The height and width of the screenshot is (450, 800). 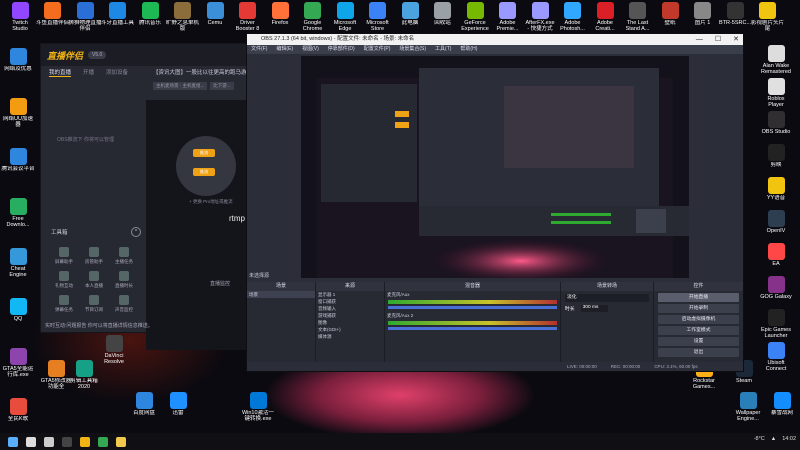 What do you see at coordinates (150, 14) in the screenshot?
I see `desktop-icon: 腾讯音乐` at bounding box center [150, 14].